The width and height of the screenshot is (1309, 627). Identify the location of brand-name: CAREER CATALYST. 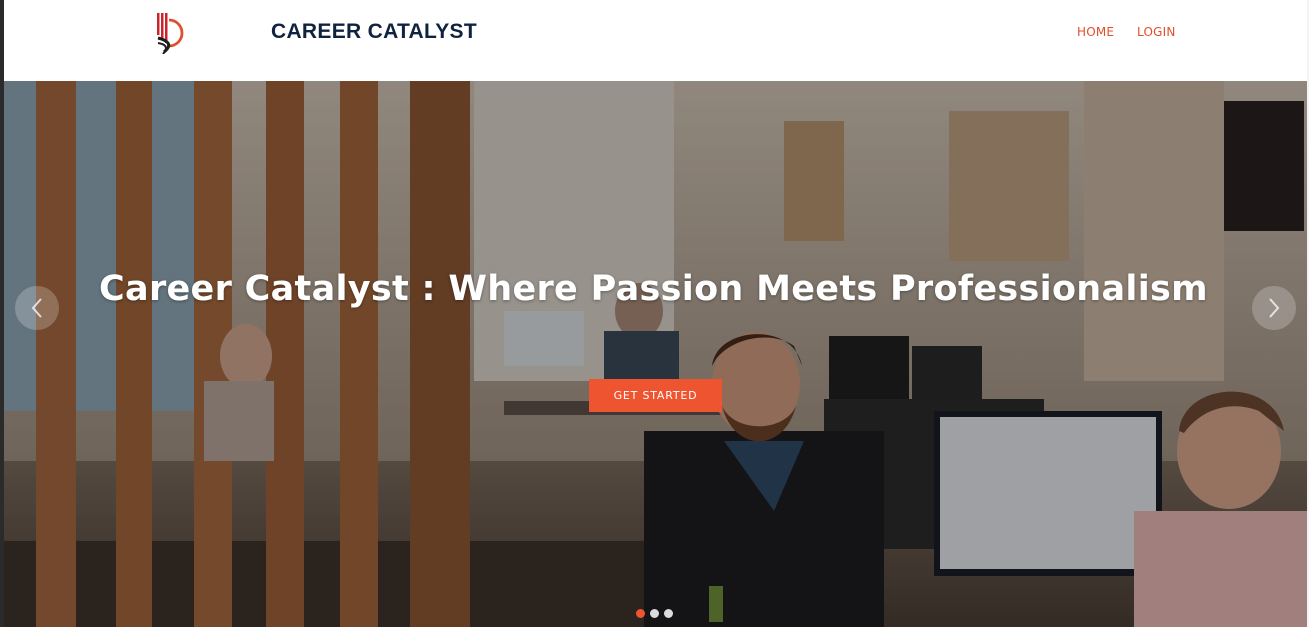
(374, 32).